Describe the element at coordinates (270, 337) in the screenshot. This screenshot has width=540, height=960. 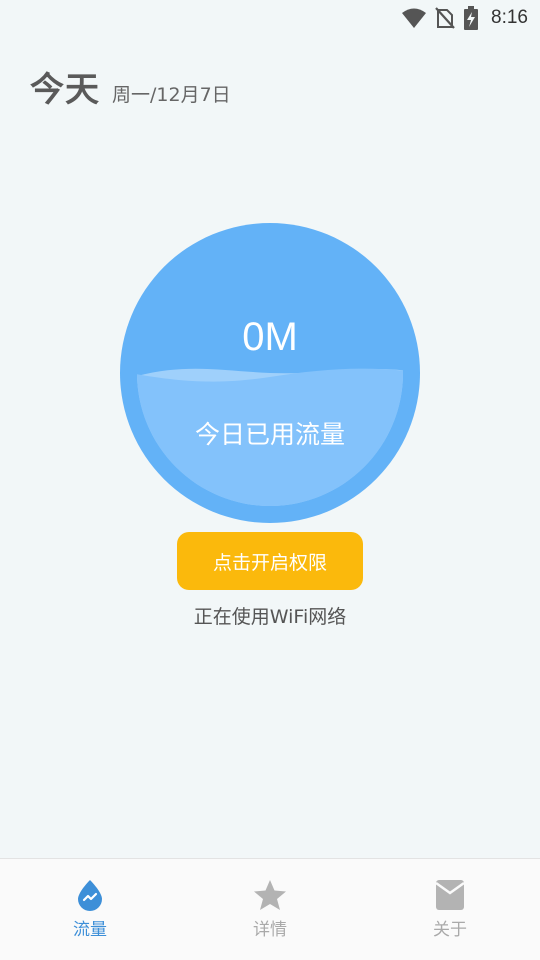
I see `usage-value: 0M` at that location.